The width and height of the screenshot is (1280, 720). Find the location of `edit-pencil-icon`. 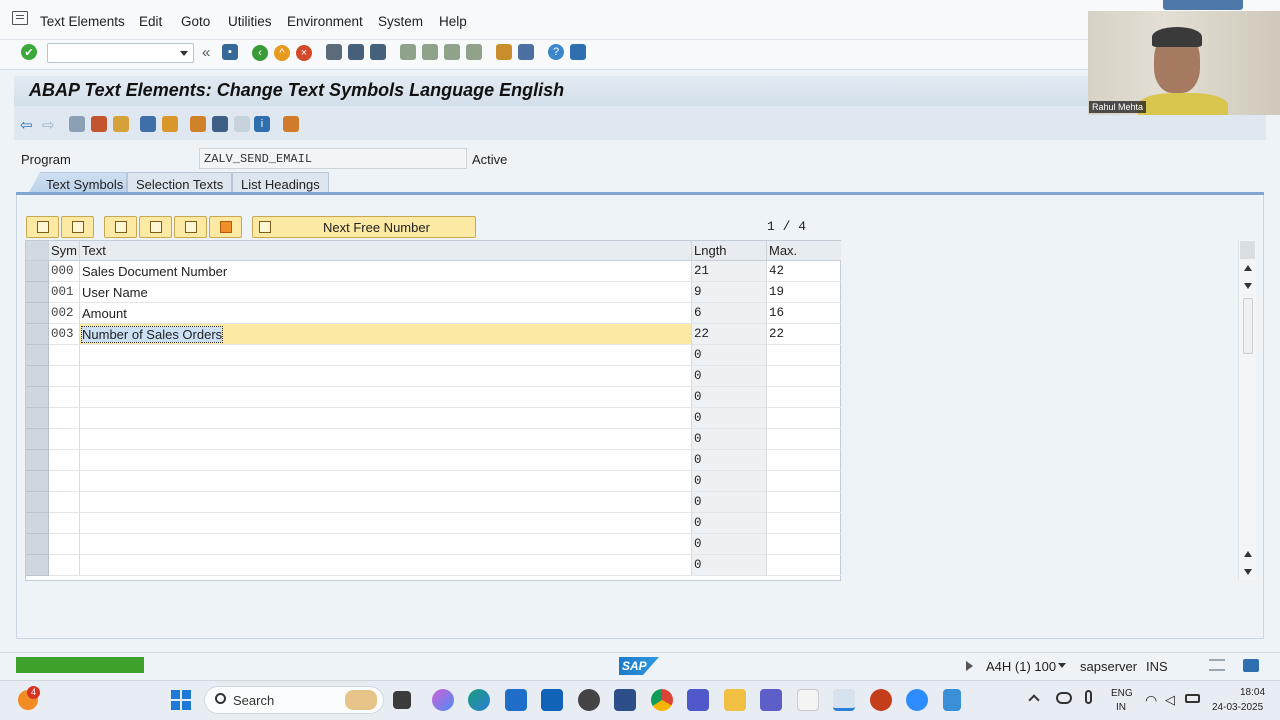

edit-pencil-icon is located at coordinates (148, 124).